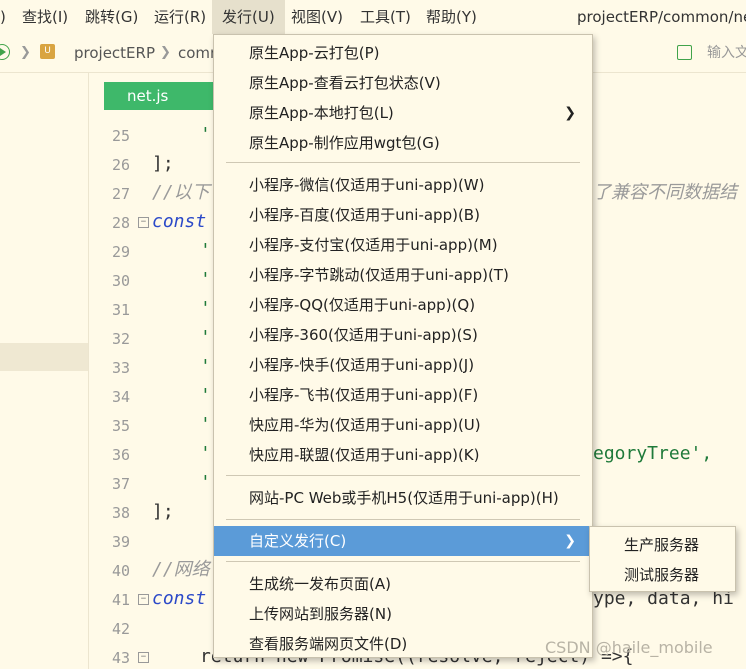  I want to click on menu-item-mp-360: 小程序-360(仅适用于uni-app)(S), so click(403, 335).